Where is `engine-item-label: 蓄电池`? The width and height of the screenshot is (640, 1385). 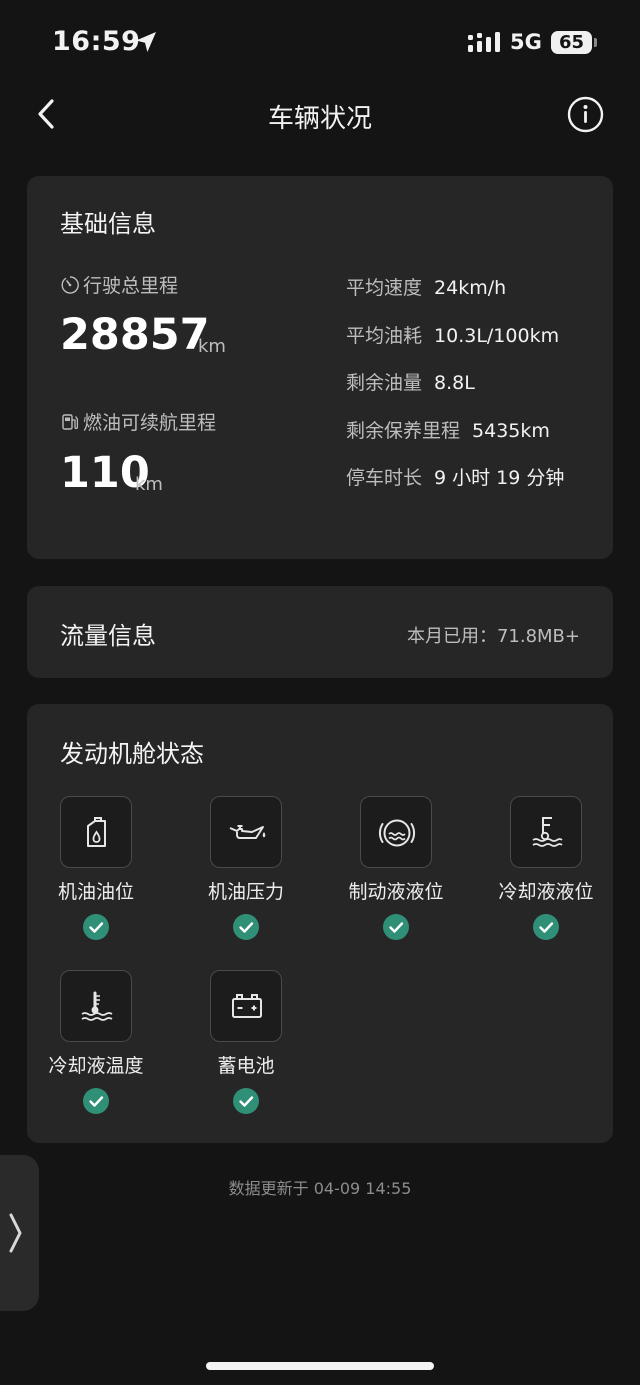
engine-item-label: 蓄电池 is located at coordinates (246, 1066).